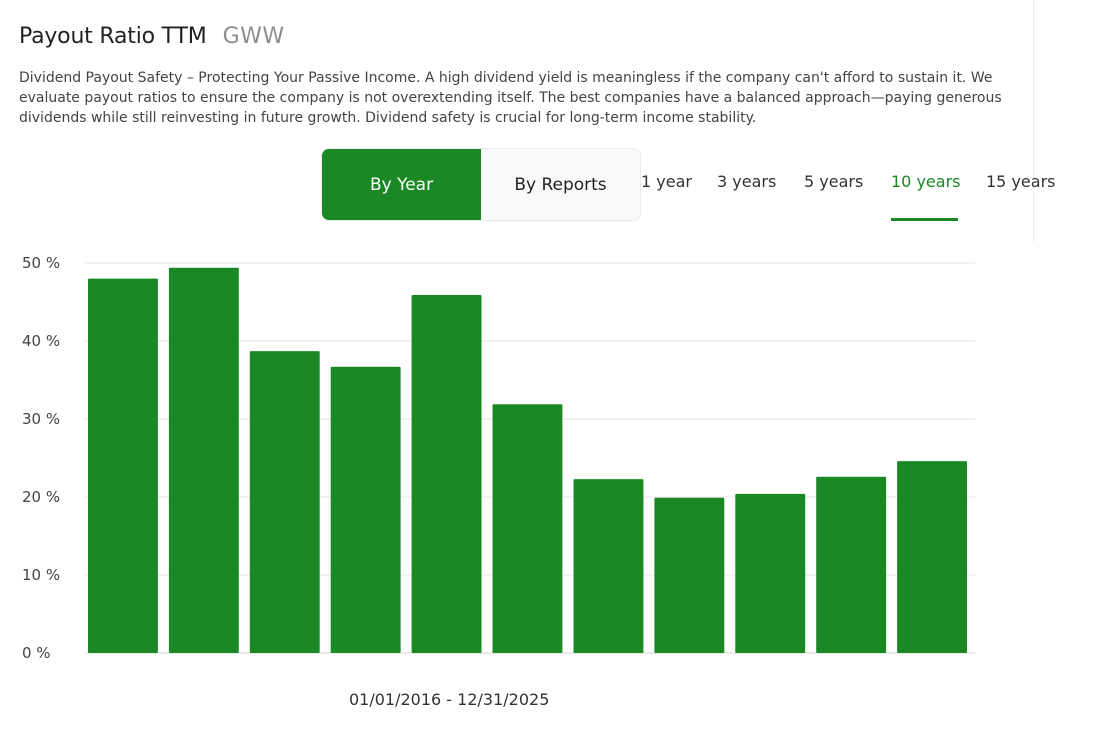  I want to click on y-tick-label: 10 %, so click(41, 575).